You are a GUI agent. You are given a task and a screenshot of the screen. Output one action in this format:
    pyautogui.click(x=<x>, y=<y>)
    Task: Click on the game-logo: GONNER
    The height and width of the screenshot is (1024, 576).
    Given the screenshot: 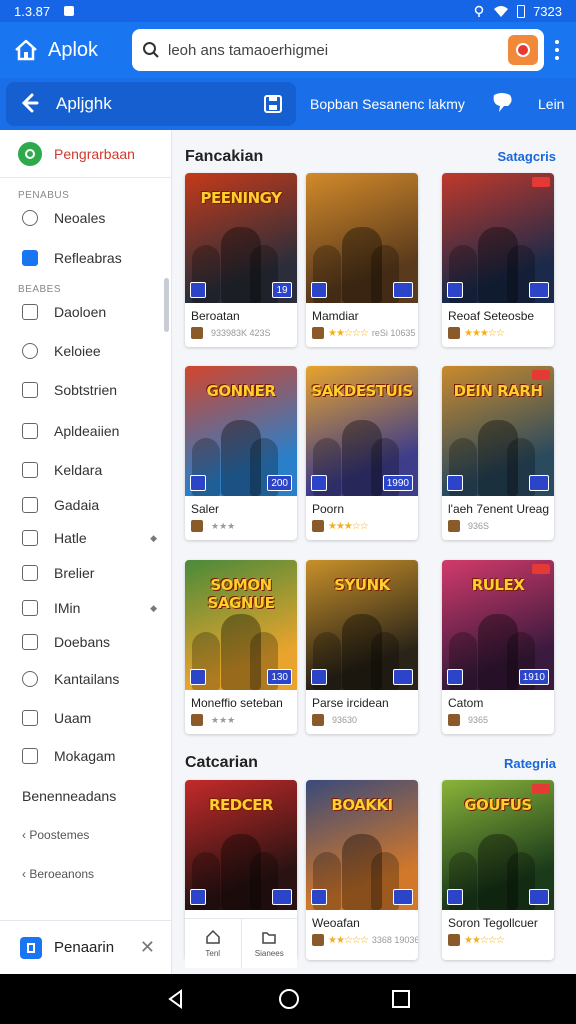 What is the action you would take?
    pyautogui.click(x=241, y=391)
    